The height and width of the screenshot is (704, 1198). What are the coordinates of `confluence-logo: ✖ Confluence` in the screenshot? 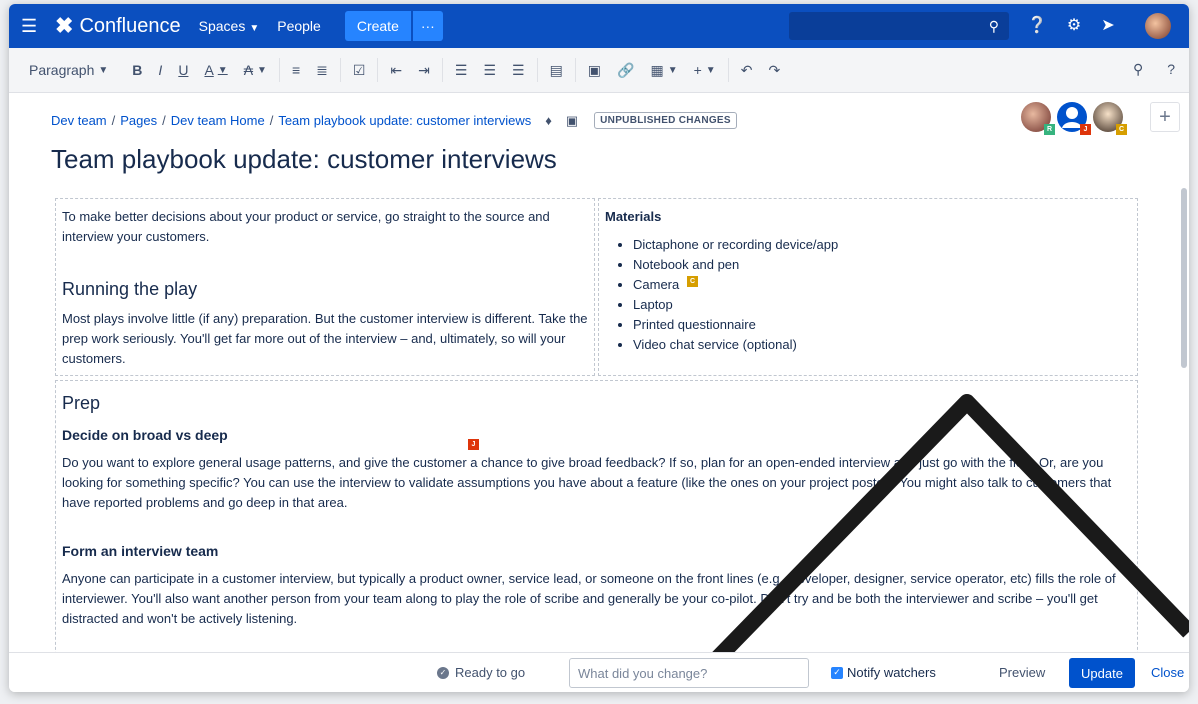 It's located at (118, 26).